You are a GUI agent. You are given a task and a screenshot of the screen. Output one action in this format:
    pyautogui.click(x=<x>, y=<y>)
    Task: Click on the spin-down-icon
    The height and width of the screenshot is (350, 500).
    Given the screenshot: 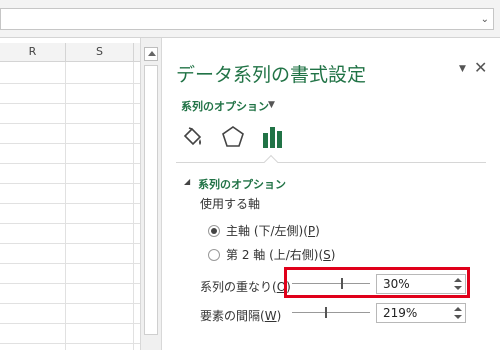 What is the action you would take?
    pyautogui.click(x=458, y=317)
    